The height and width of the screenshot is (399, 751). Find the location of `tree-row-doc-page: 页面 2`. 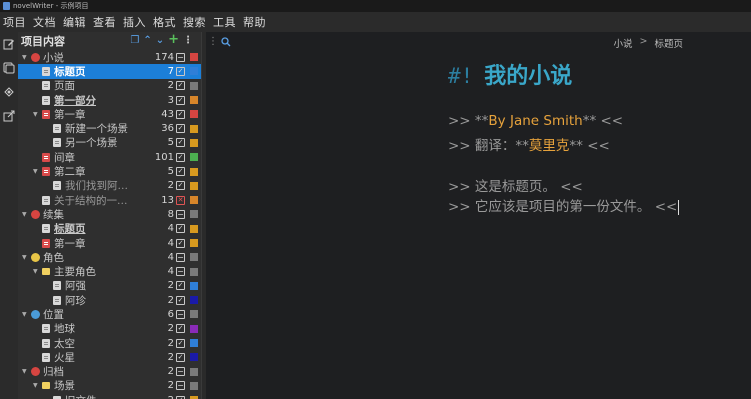

tree-row-doc-page: 页面 2 is located at coordinates (109, 86).